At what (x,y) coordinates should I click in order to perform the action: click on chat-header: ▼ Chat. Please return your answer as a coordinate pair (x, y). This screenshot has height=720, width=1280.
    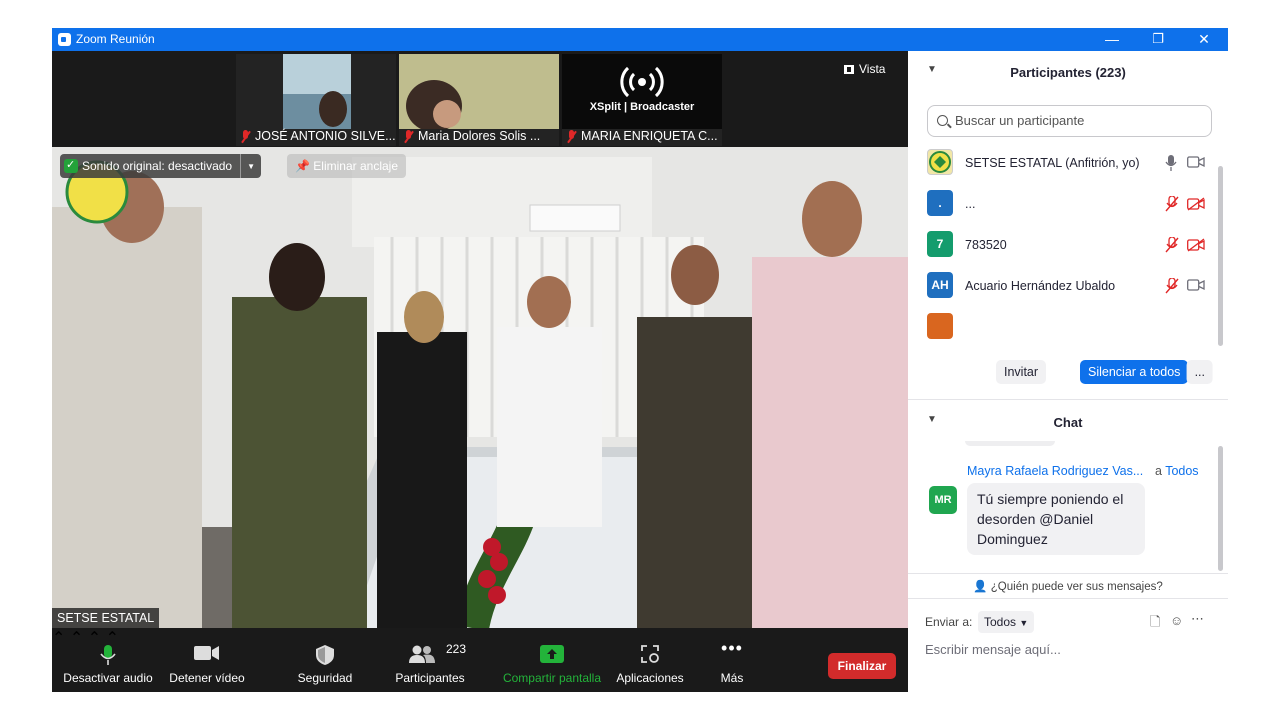
    Looking at the image, I should click on (1068, 421).